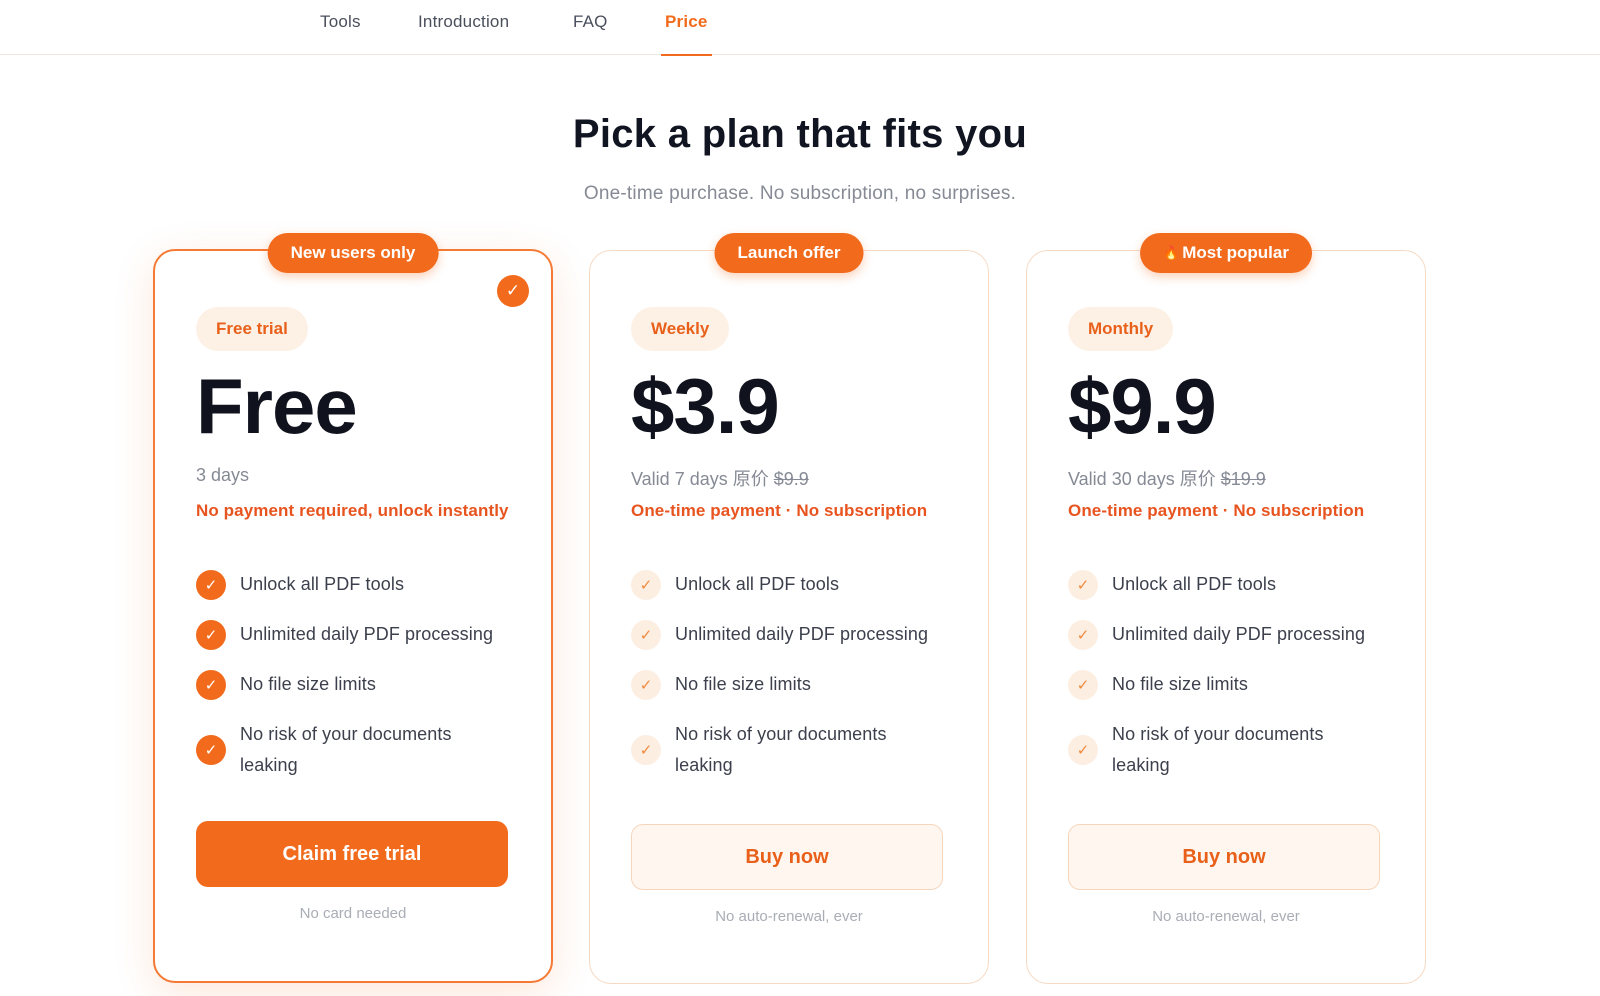  I want to click on validity-text: 3 days, so click(223, 475).